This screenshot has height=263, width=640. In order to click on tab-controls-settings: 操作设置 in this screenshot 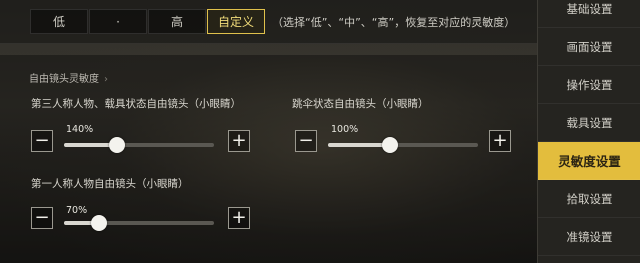, I will do `click(589, 85)`.